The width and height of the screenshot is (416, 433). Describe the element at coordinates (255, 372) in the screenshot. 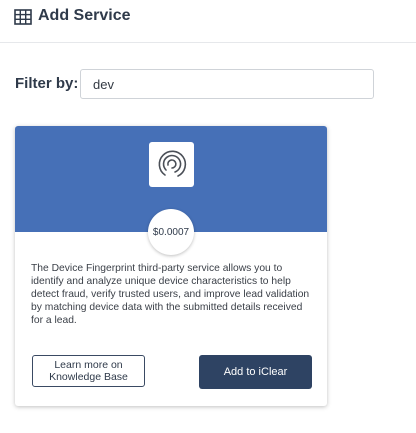

I see `add-to-iclear-button: Add to iClear` at that location.